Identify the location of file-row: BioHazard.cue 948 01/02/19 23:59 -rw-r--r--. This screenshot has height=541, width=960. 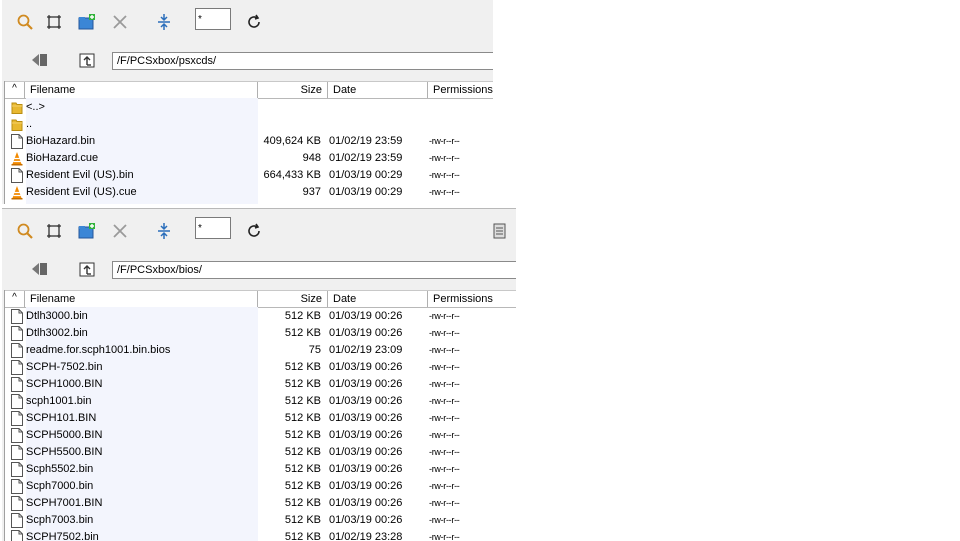
(249, 158).